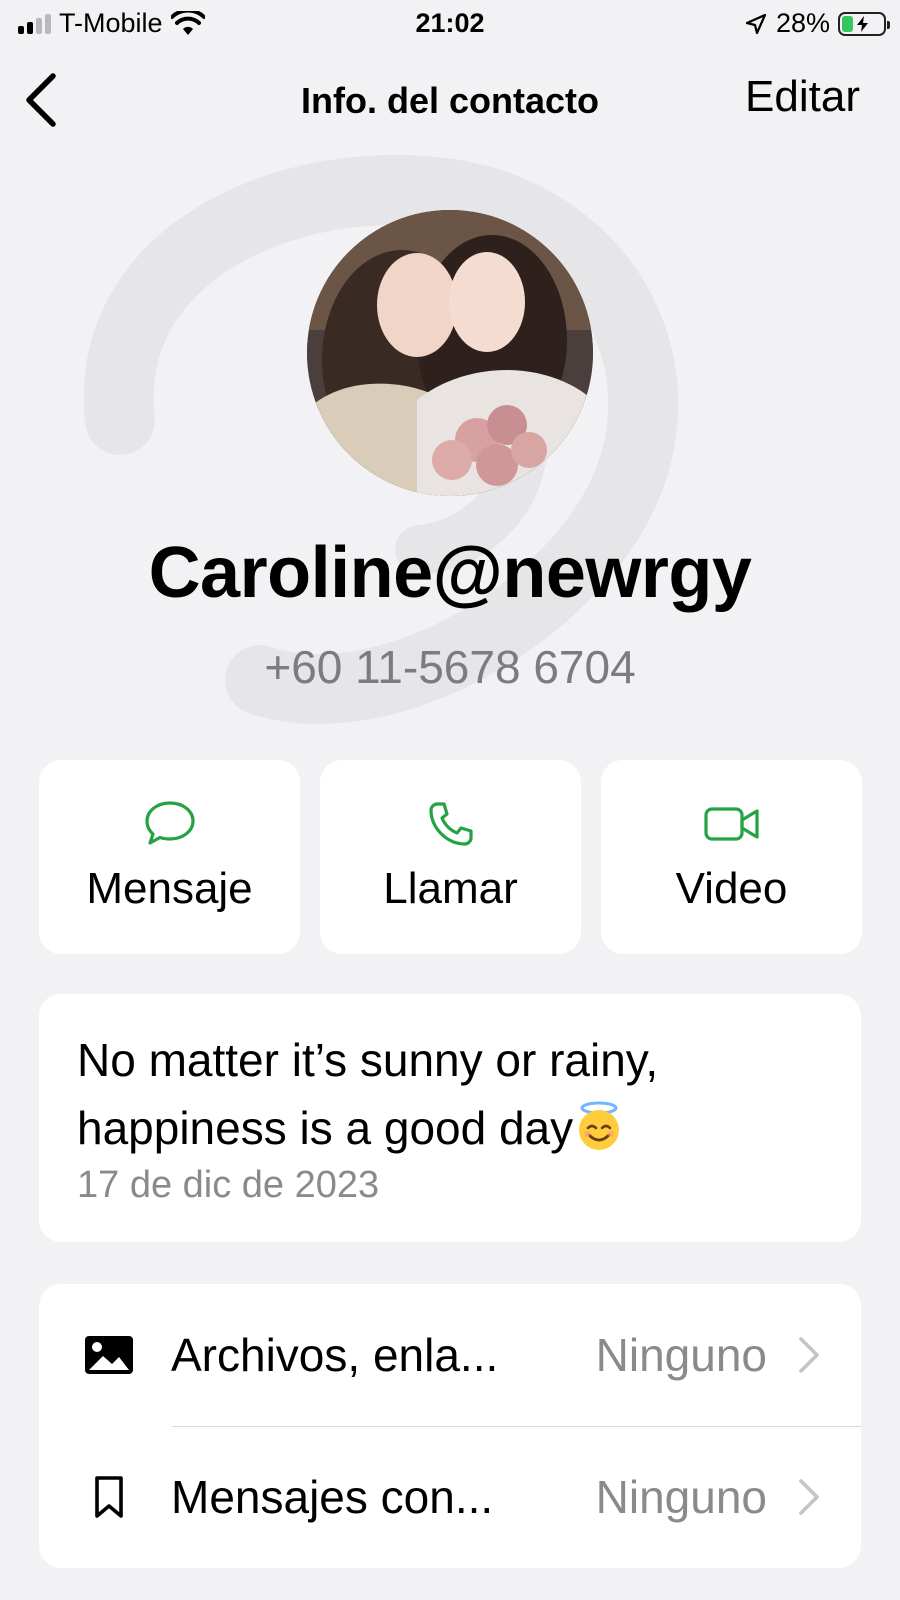 The height and width of the screenshot is (1600, 900). I want to click on list-item-starred: Mensajes con... Ninguno, so click(450, 1497).